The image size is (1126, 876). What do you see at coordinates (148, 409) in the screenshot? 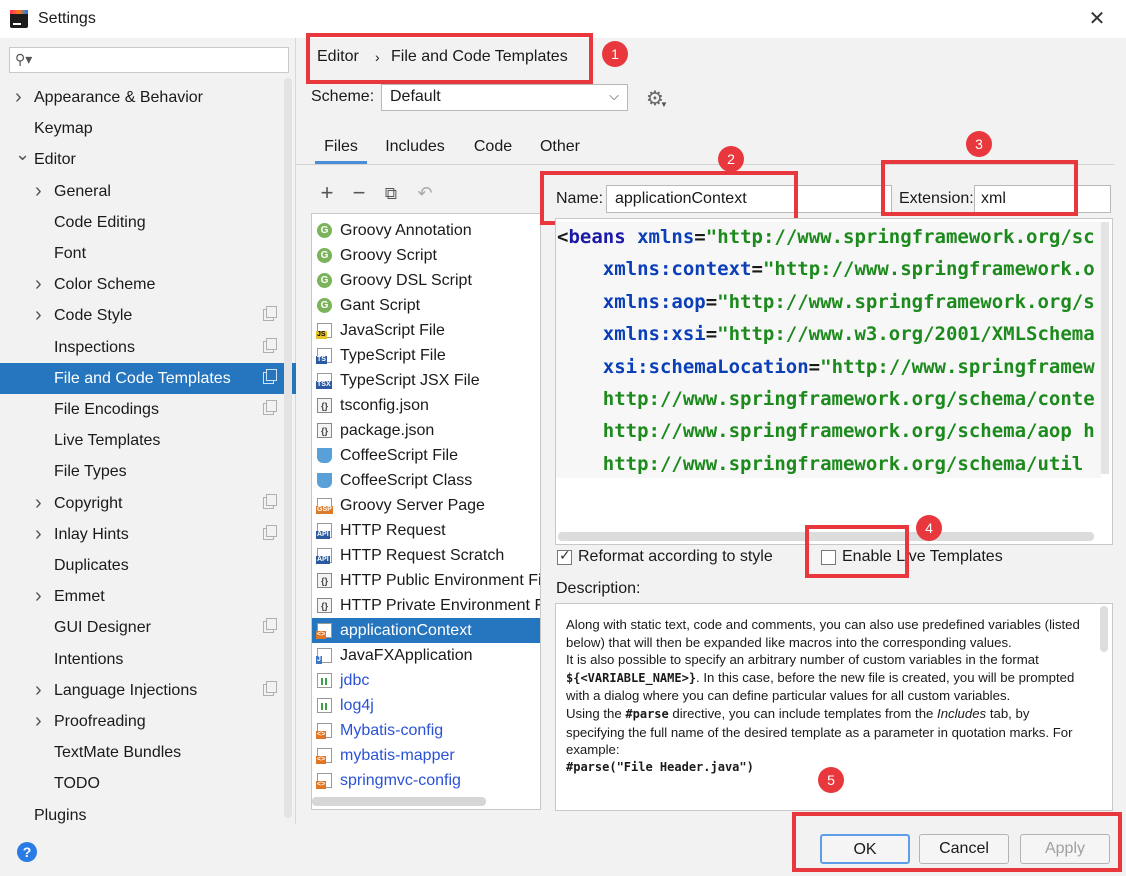
I see `sidebar-item-file-encodings: File Encodings` at bounding box center [148, 409].